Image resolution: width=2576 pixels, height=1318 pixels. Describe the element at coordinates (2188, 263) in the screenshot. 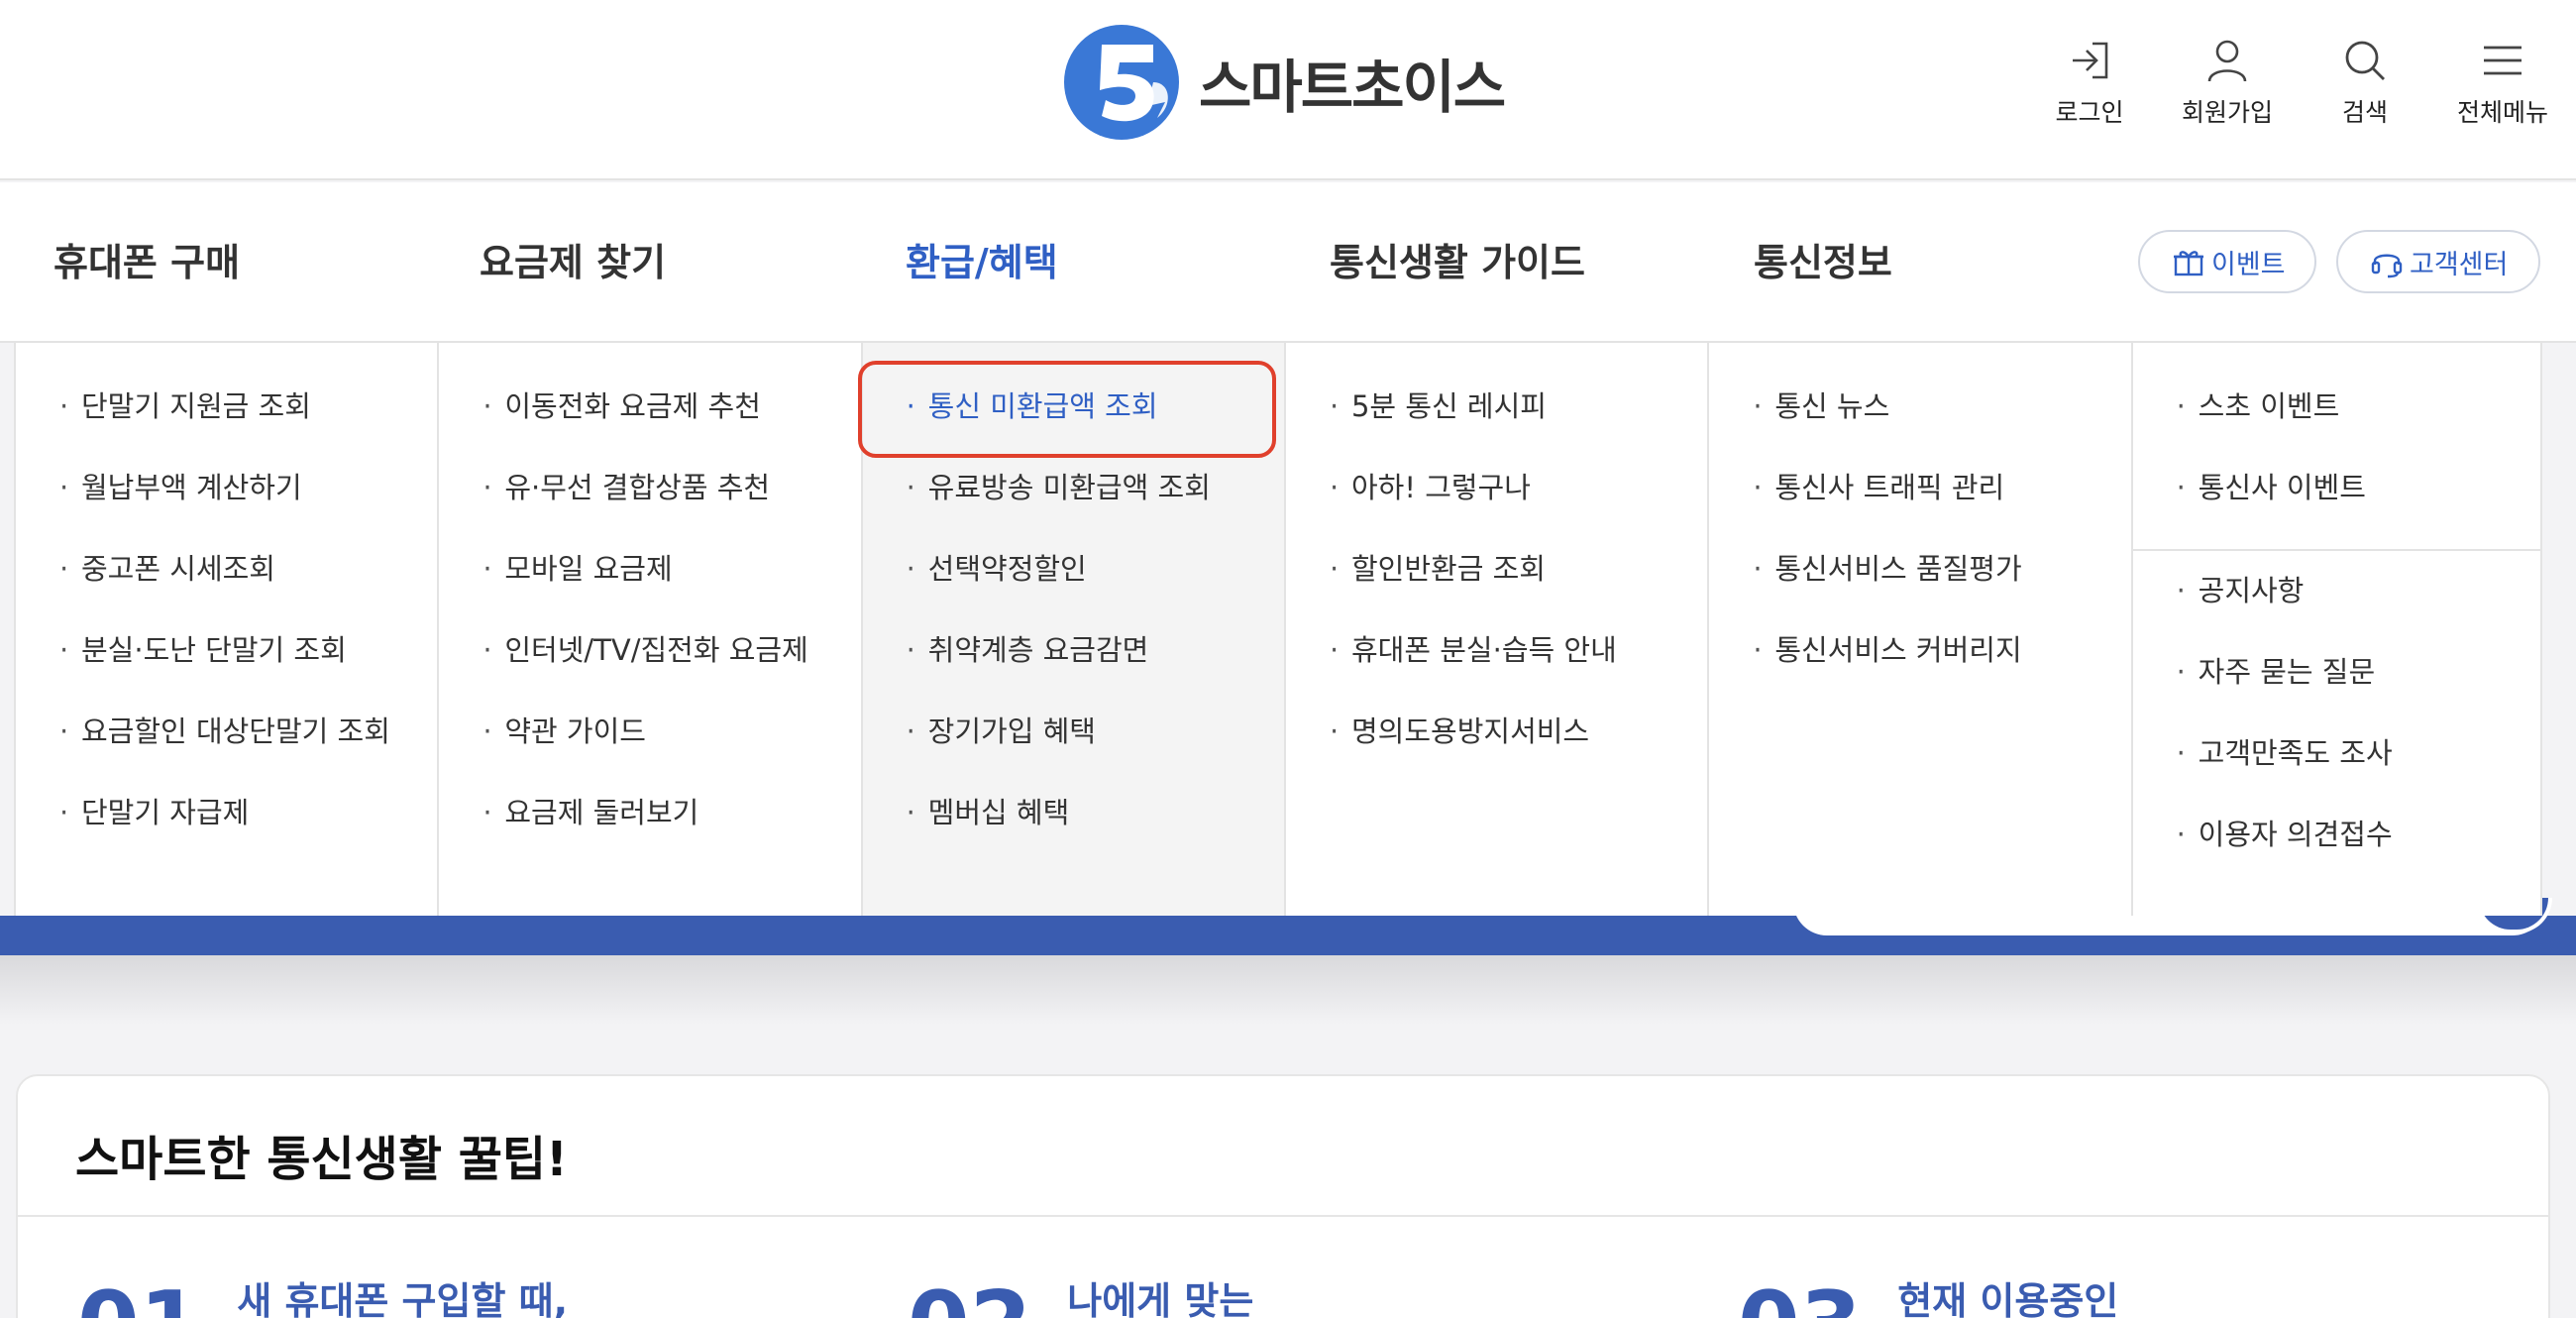

I see `gift-icon` at that location.